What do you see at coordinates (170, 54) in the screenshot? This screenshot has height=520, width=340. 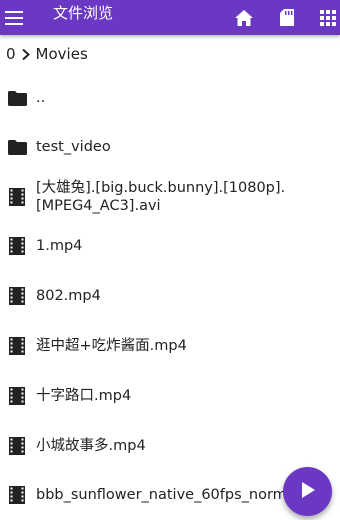 I see `breadcrumb: 0 Movies` at bounding box center [170, 54].